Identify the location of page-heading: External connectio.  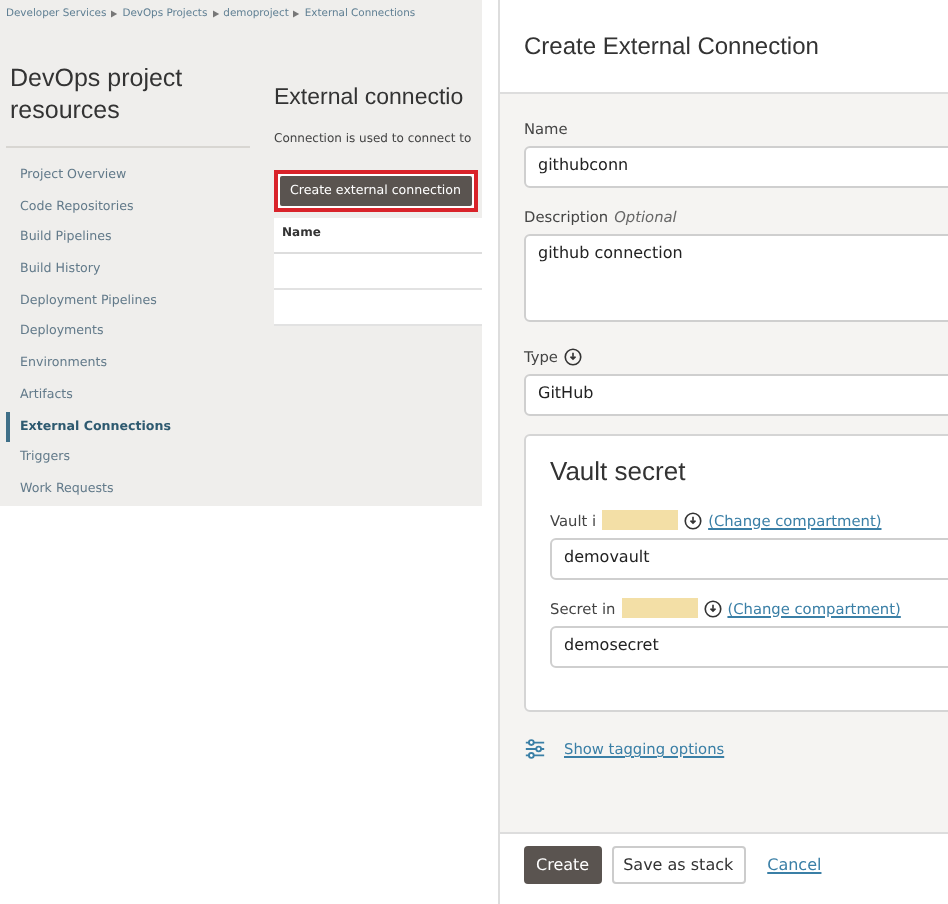
(370, 98).